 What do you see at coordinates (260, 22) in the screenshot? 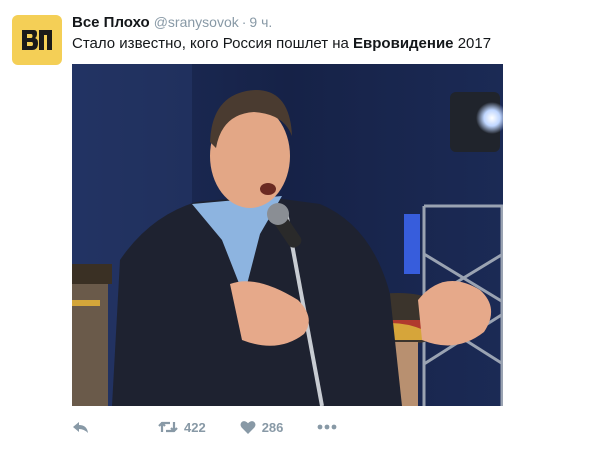
I see `timestamp: 9 ч.` at bounding box center [260, 22].